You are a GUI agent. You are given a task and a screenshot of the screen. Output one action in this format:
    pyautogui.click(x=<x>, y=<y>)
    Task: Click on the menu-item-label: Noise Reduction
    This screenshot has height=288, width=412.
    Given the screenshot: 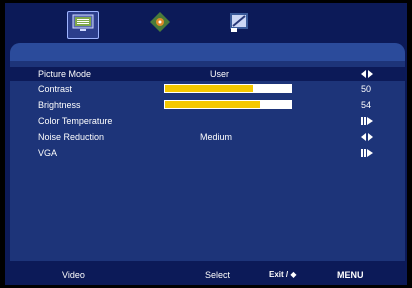 What is the action you would take?
    pyautogui.click(x=71, y=137)
    